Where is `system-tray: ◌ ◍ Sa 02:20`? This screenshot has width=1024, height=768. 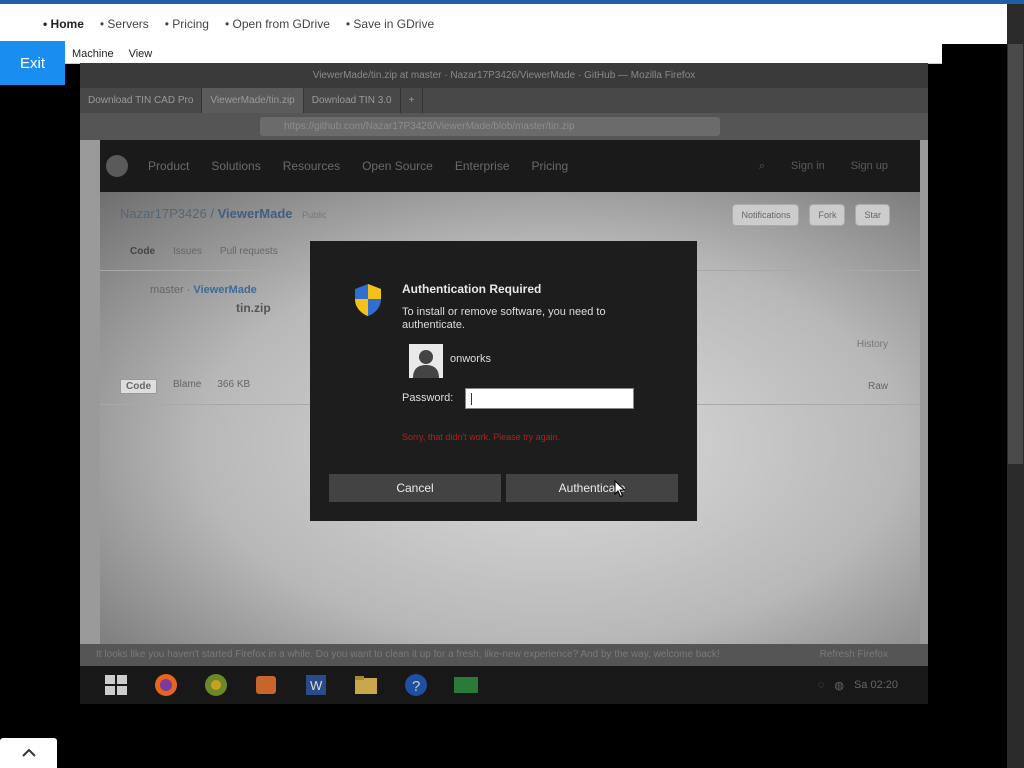 system-tray: ◌ ◍ Sa 02:20 is located at coordinates (873, 685).